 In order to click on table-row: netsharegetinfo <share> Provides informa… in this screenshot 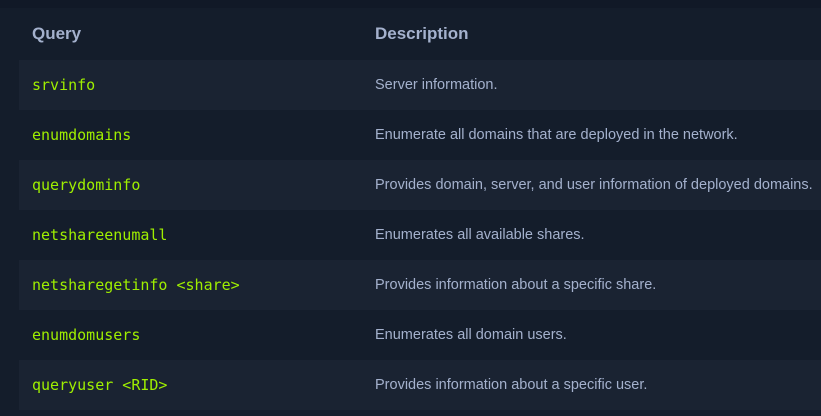, I will do `click(420, 285)`.